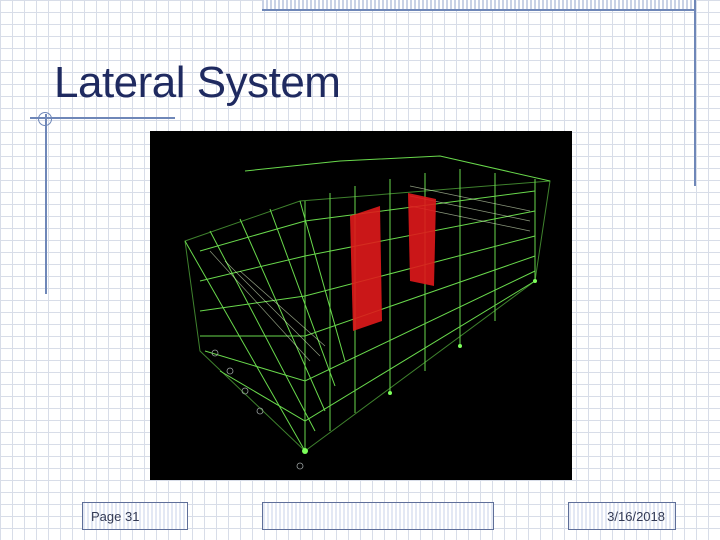 This screenshot has height=540, width=720. I want to click on footer-page-box: Page 31, so click(135, 516).